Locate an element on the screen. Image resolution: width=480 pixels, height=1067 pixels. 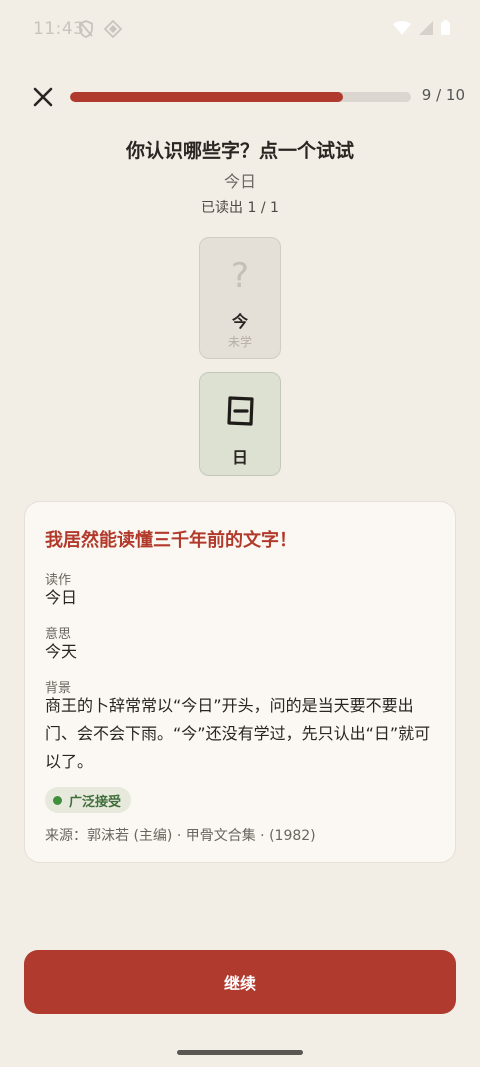
quiz-word: 今日 is located at coordinates (239, 181).